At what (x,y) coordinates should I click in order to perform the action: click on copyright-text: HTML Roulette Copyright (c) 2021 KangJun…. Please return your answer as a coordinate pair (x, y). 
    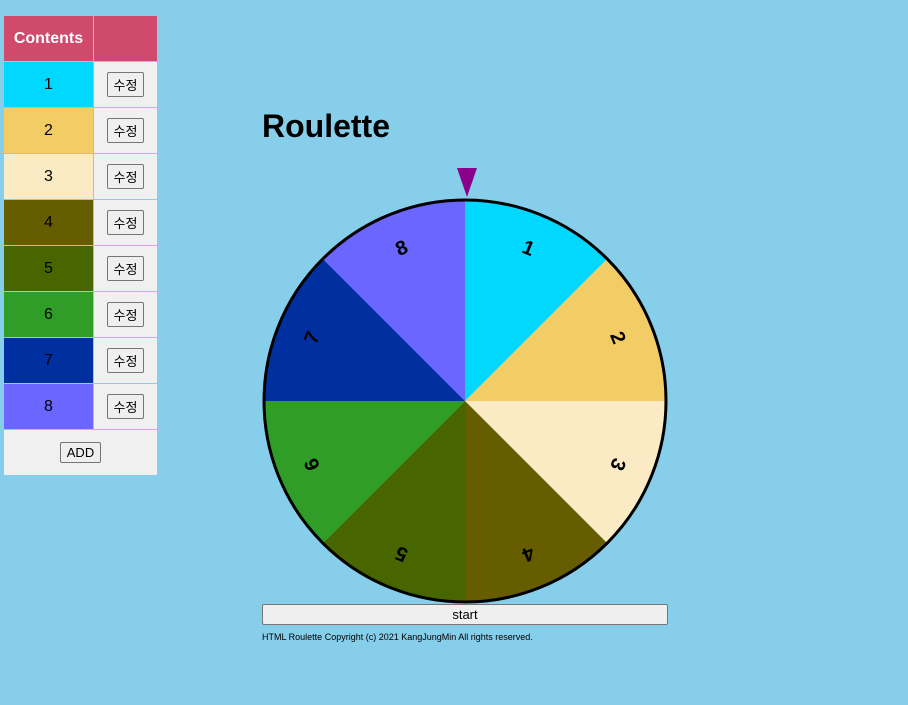
    Looking at the image, I should click on (397, 637).